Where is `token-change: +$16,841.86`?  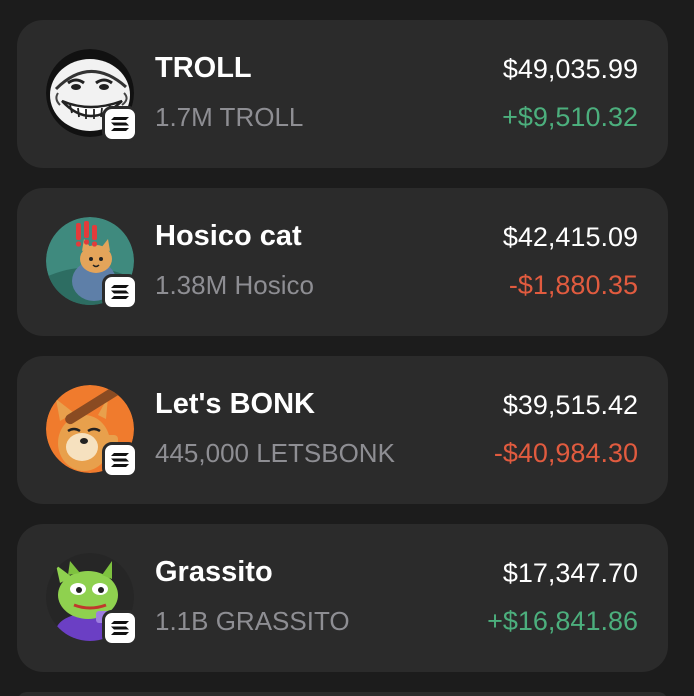 token-change: +$16,841.86 is located at coordinates (562, 621).